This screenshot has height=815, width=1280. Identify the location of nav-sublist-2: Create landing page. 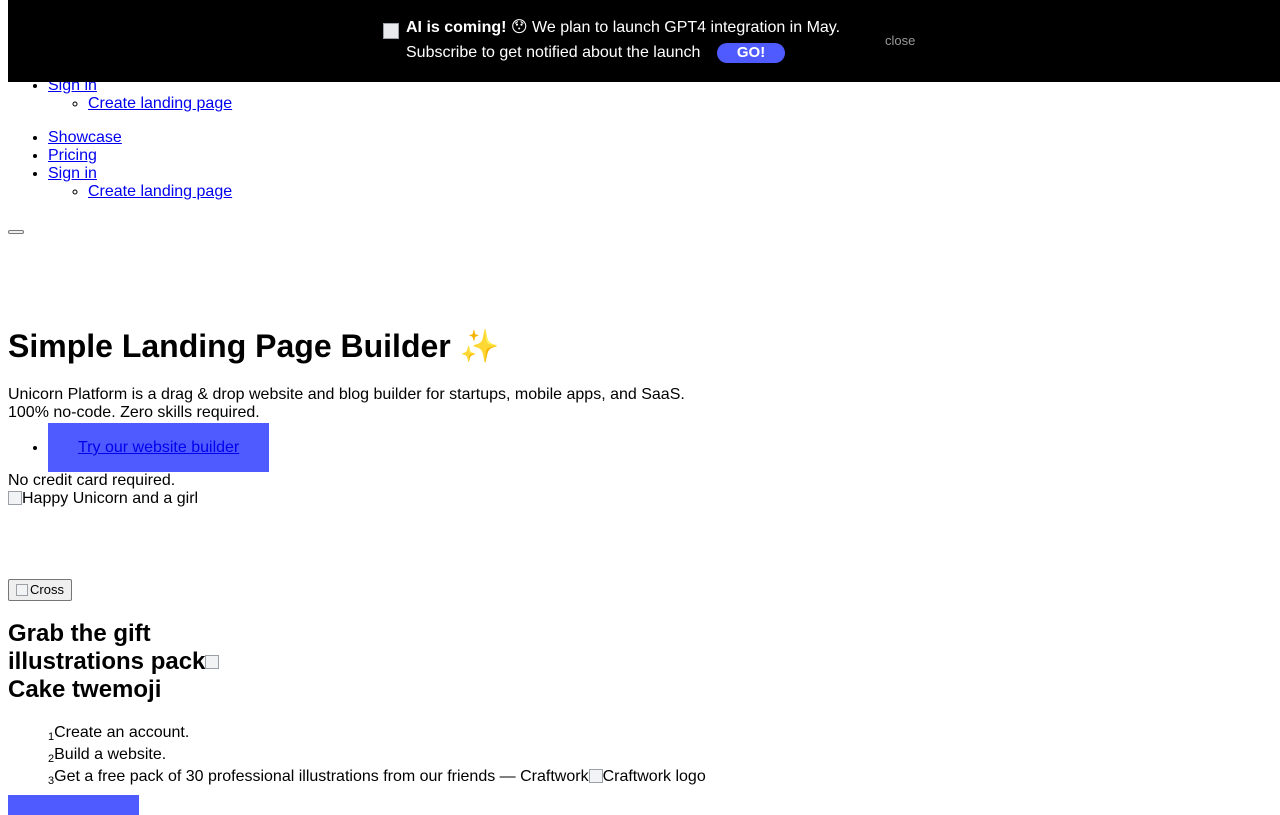
(664, 192).